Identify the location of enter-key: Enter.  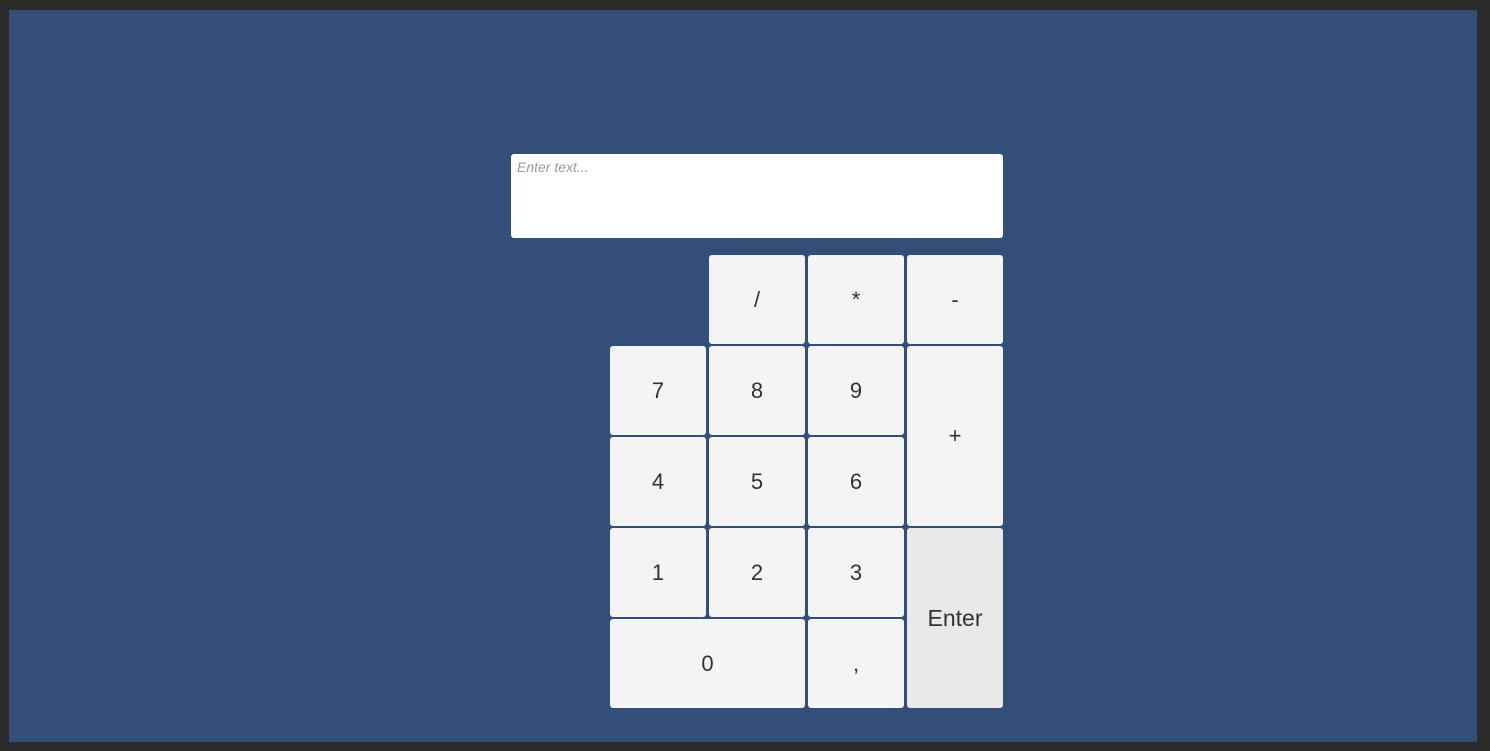
(955, 618).